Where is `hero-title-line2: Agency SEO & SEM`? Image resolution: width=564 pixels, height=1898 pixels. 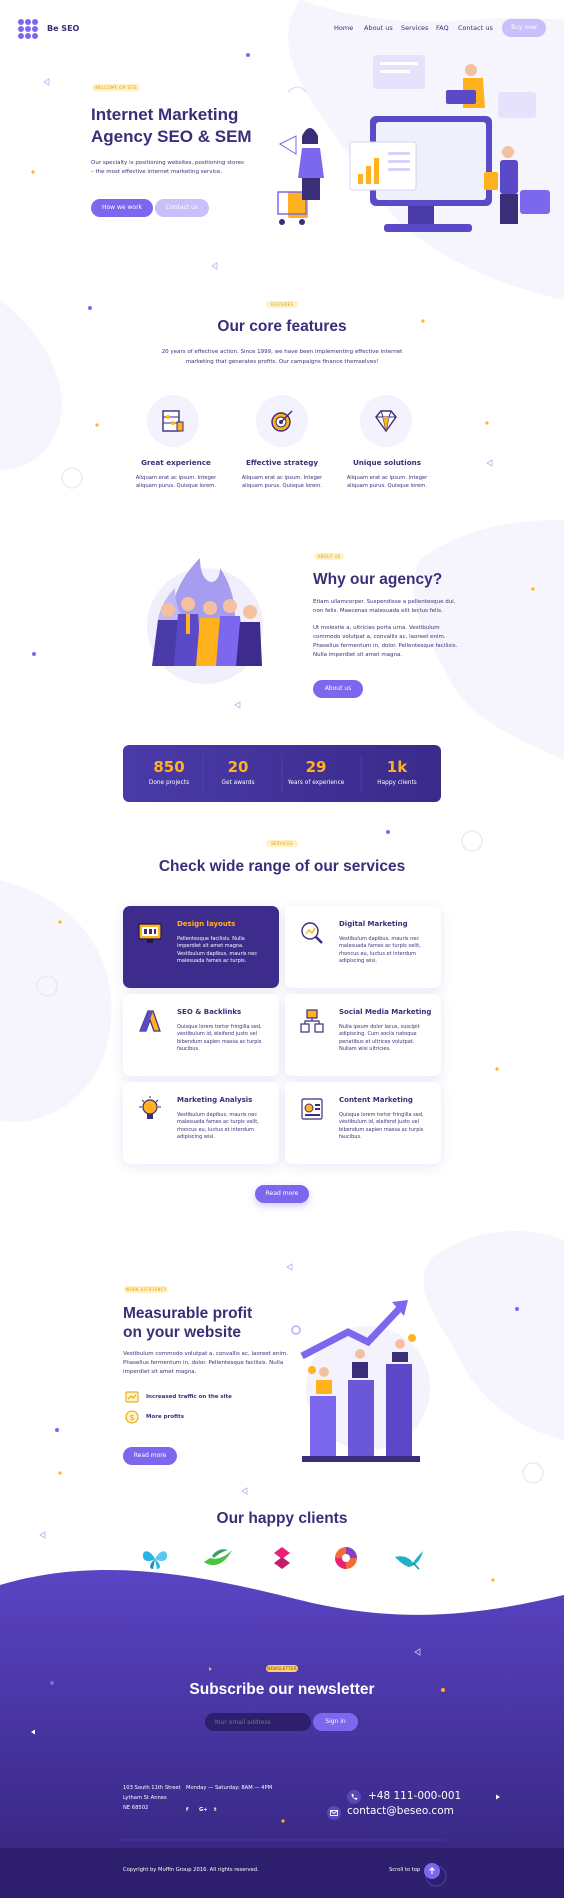 hero-title-line2: Agency SEO & SEM is located at coordinates (171, 136).